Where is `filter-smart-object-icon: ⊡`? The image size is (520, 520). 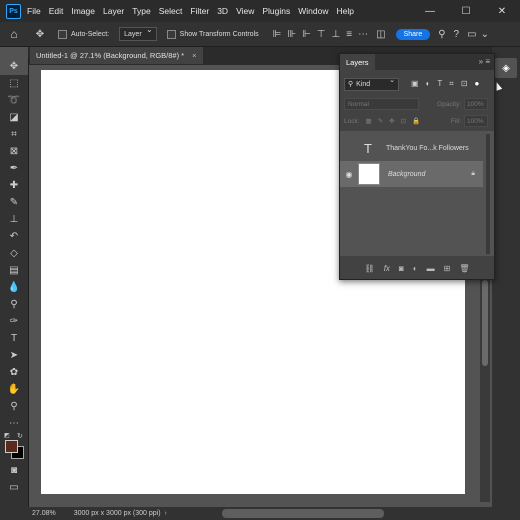
filter-smart-object-icon: ⊡ is located at coordinates (464, 84).